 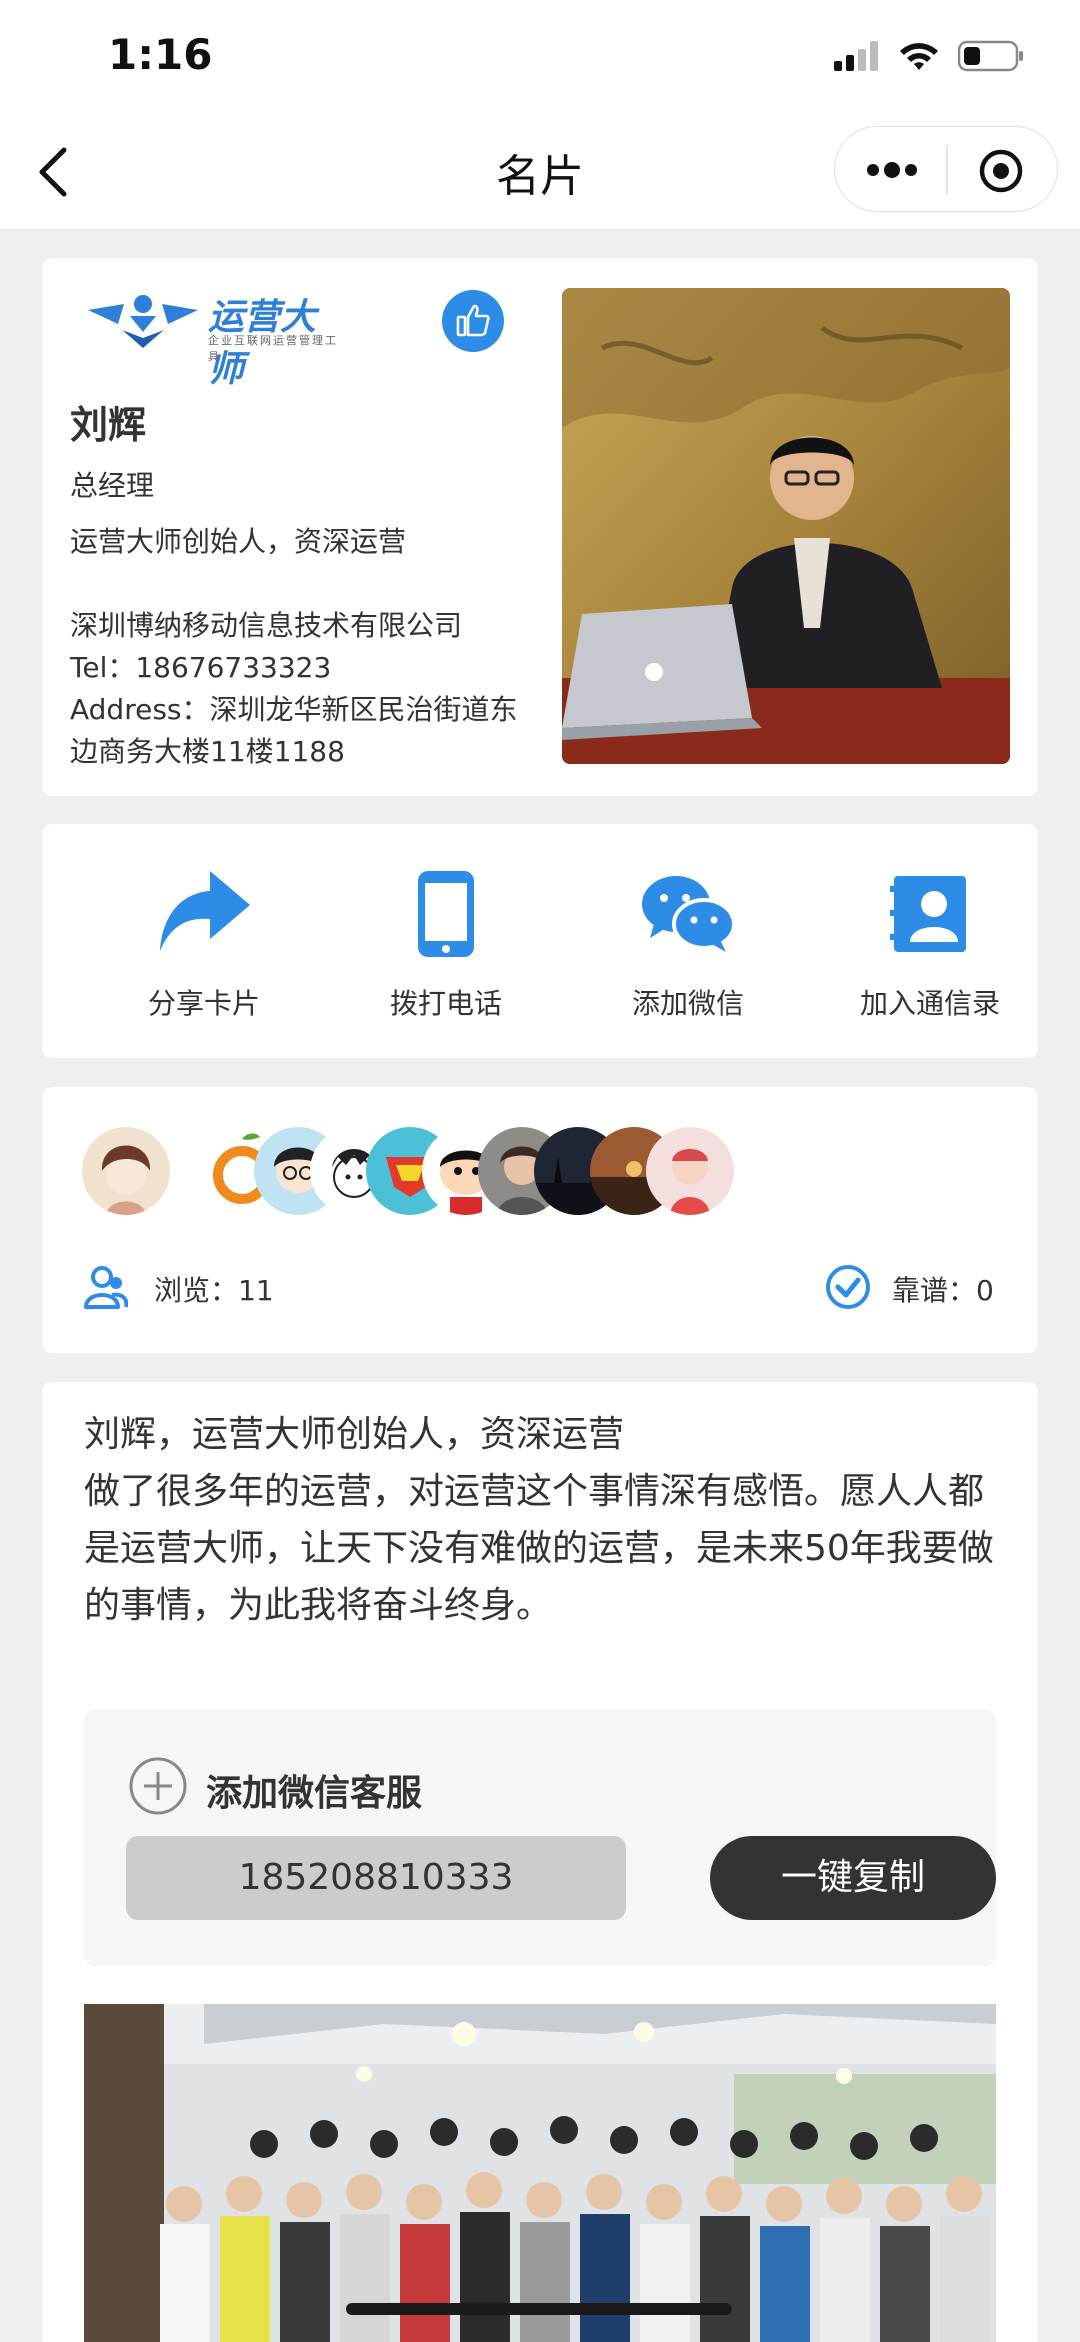 I want to click on capsule-divider, so click(x=947, y=170).